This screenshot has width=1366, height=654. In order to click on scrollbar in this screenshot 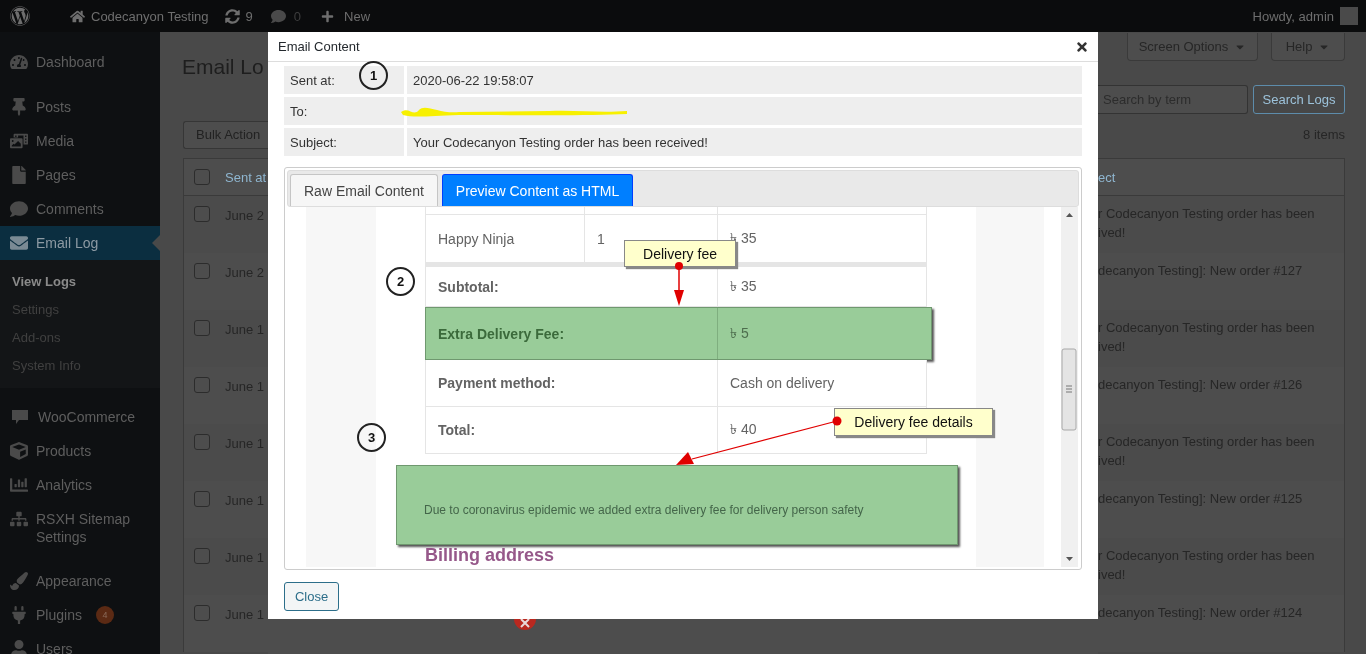, I will do `click(1069, 387)`.